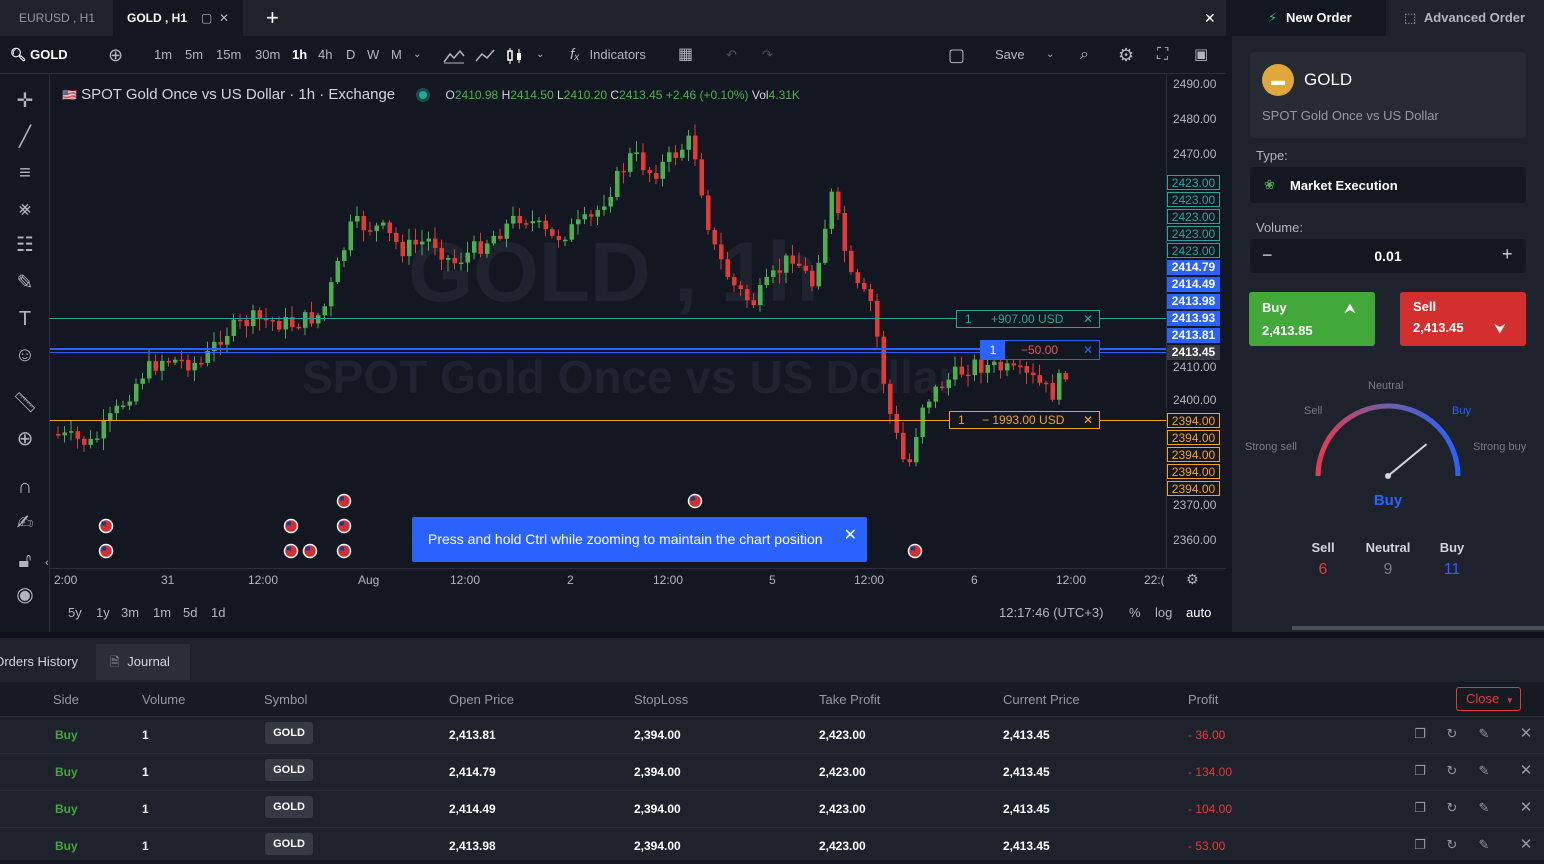  I want to click on toast-close-icon: ✕, so click(850, 535).